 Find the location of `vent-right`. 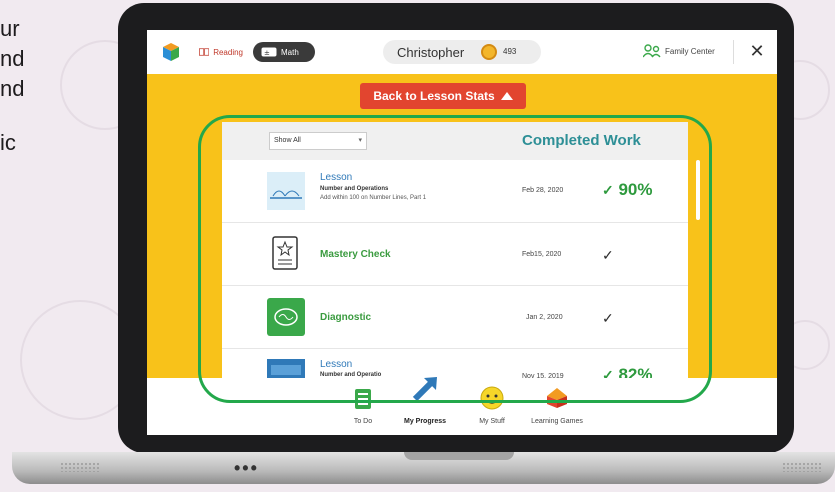

vent-right is located at coordinates (802, 467).